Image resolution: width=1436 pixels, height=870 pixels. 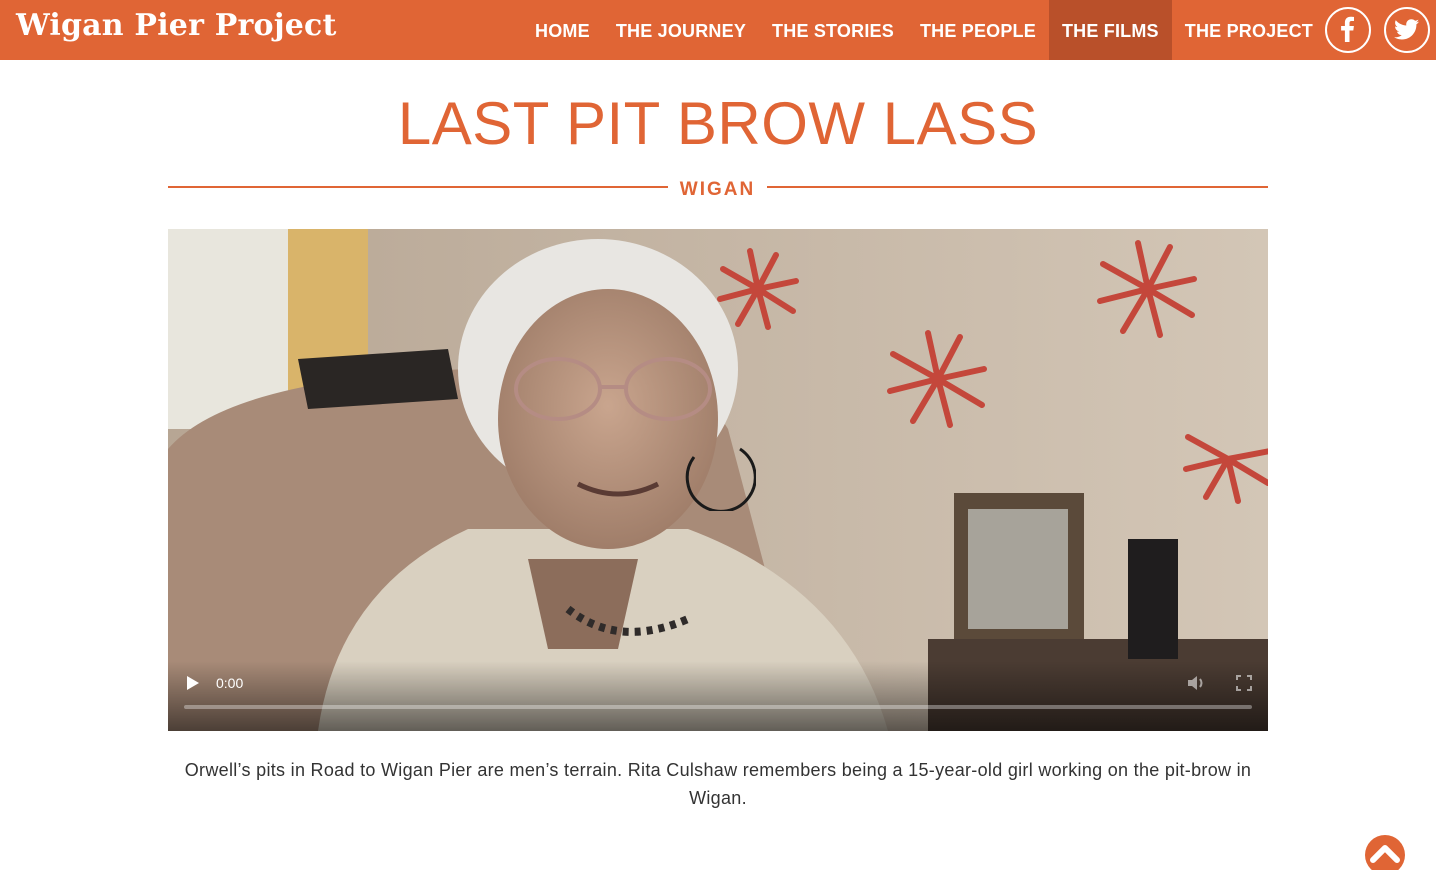 I want to click on spinner-icon, so click(x=720, y=479).